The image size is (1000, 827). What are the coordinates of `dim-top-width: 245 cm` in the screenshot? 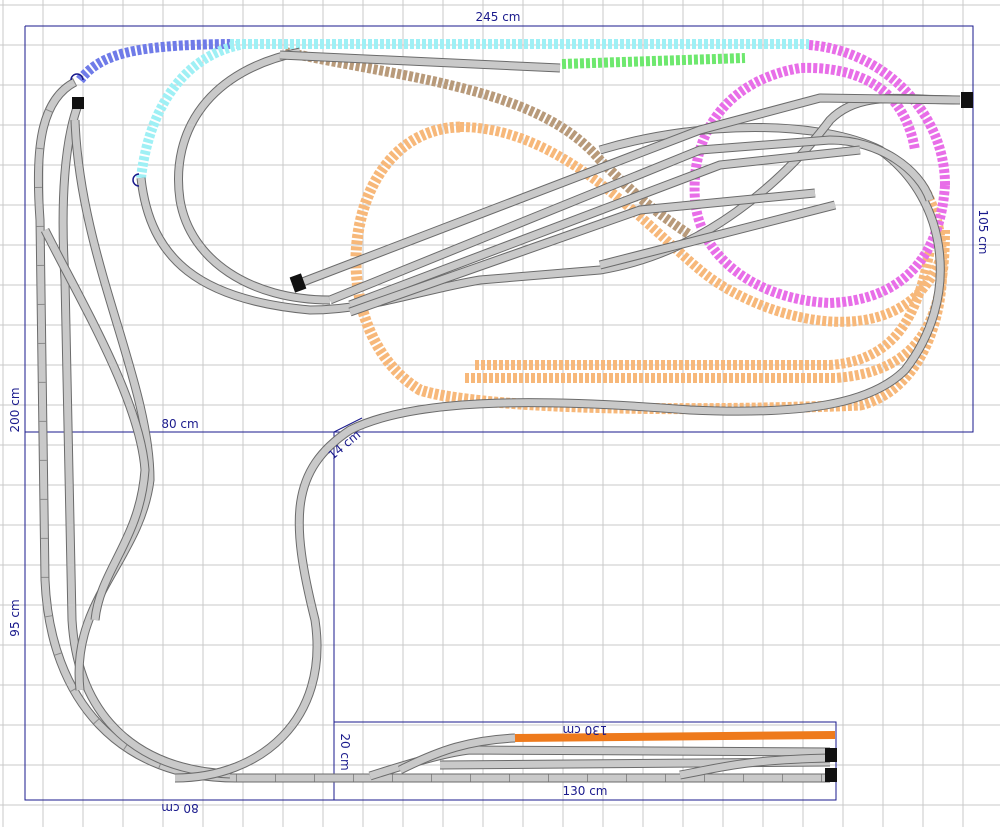 It's located at (497, 17).